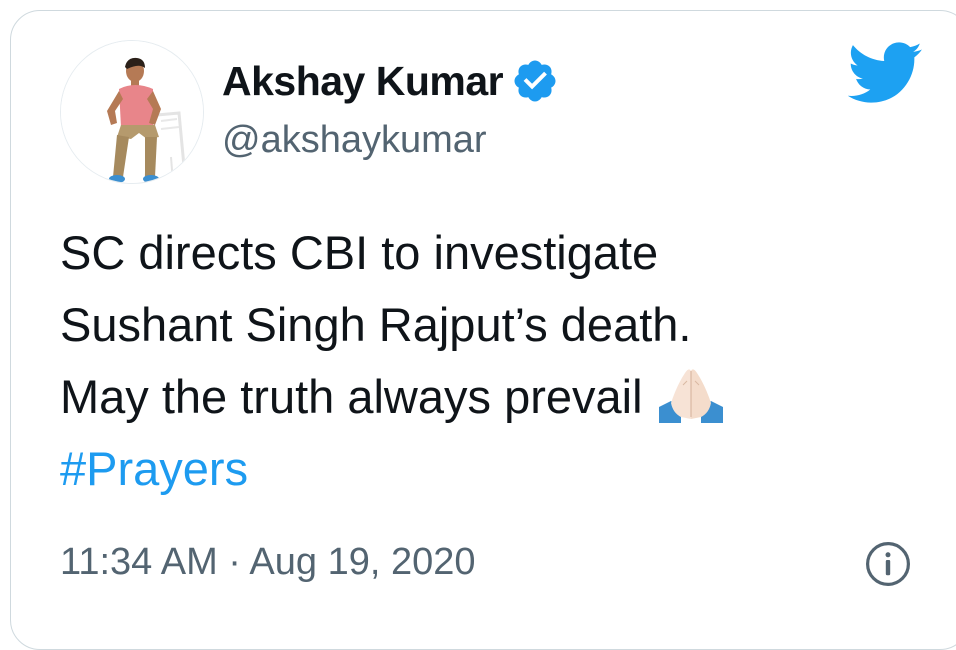 The width and height of the screenshot is (956, 650). What do you see at coordinates (691, 395) in the screenshot?
I see `folded-hands-emoji-icon` at bounding box center [691, 395].